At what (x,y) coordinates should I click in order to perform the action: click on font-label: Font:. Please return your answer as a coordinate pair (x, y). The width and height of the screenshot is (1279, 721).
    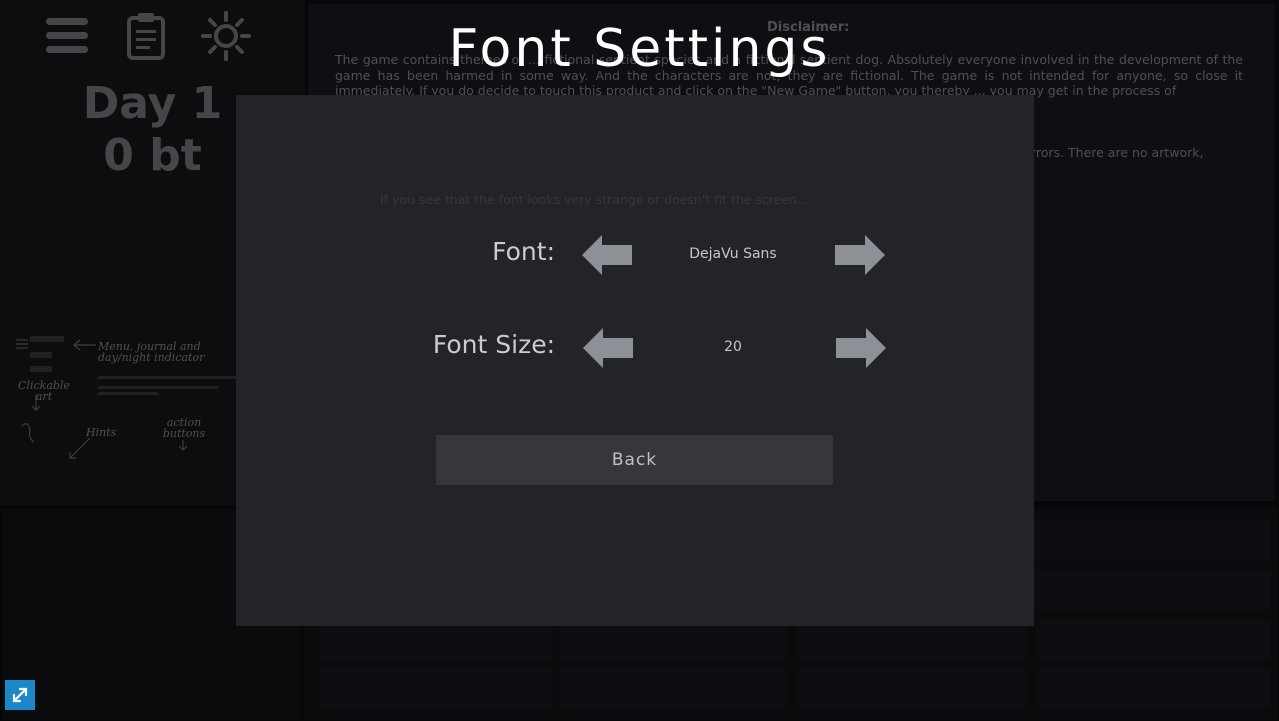
    Looking at the image, I should click on (523, 251).